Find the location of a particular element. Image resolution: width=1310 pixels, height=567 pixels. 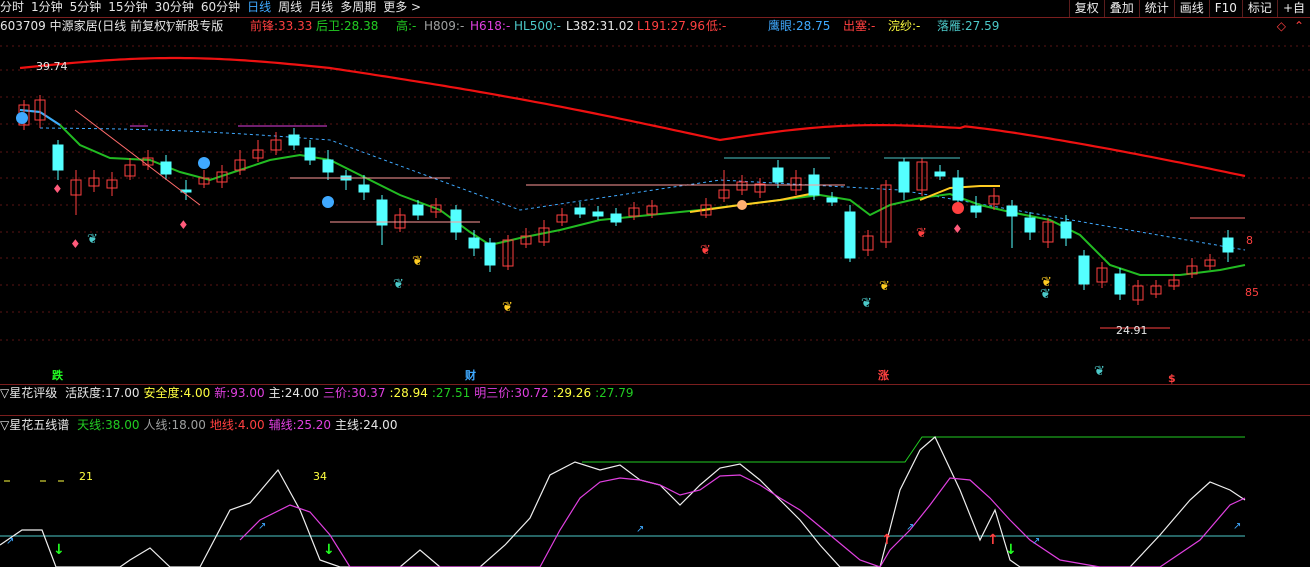

high-price-label: 39.74 is located at coordinates (52, 66).